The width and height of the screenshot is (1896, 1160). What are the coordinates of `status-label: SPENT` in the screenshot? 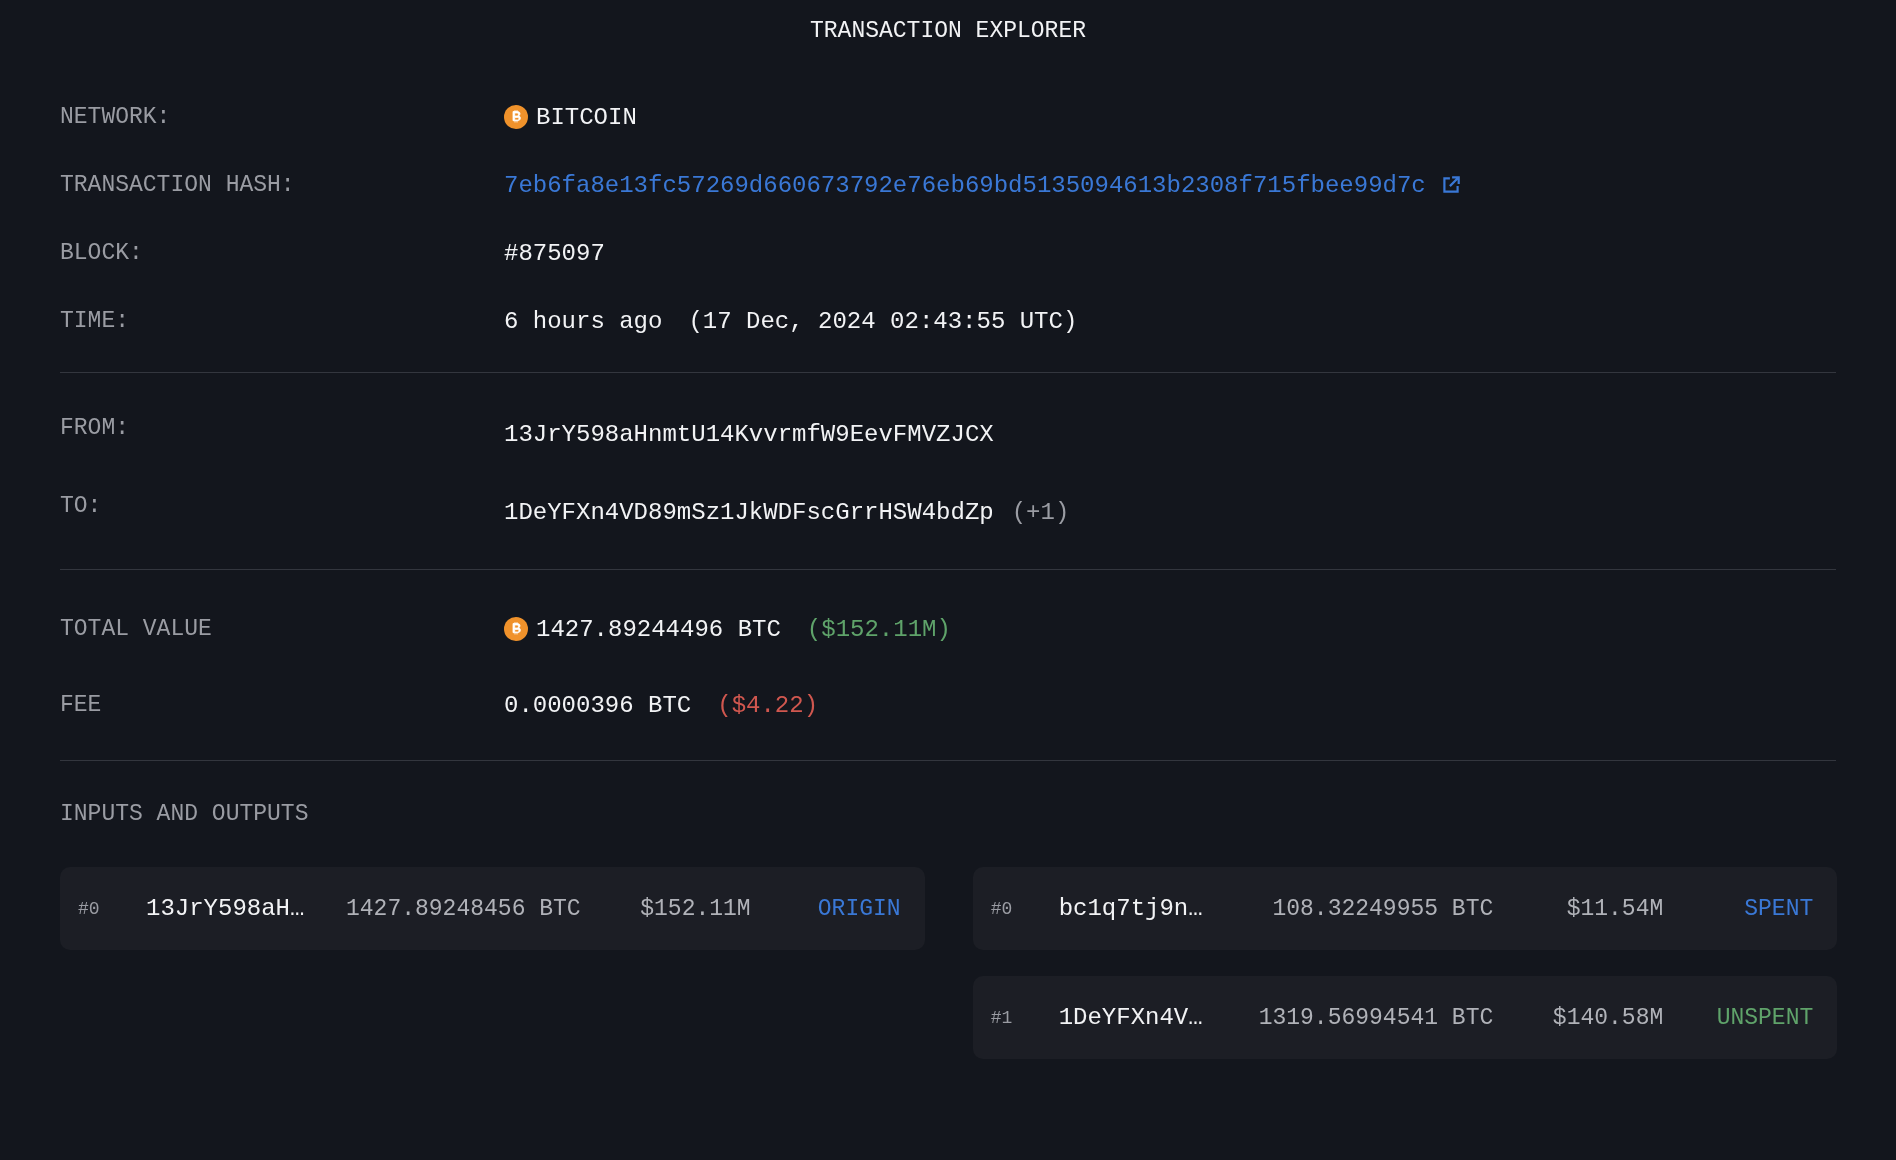 It's located at (1778, 908).